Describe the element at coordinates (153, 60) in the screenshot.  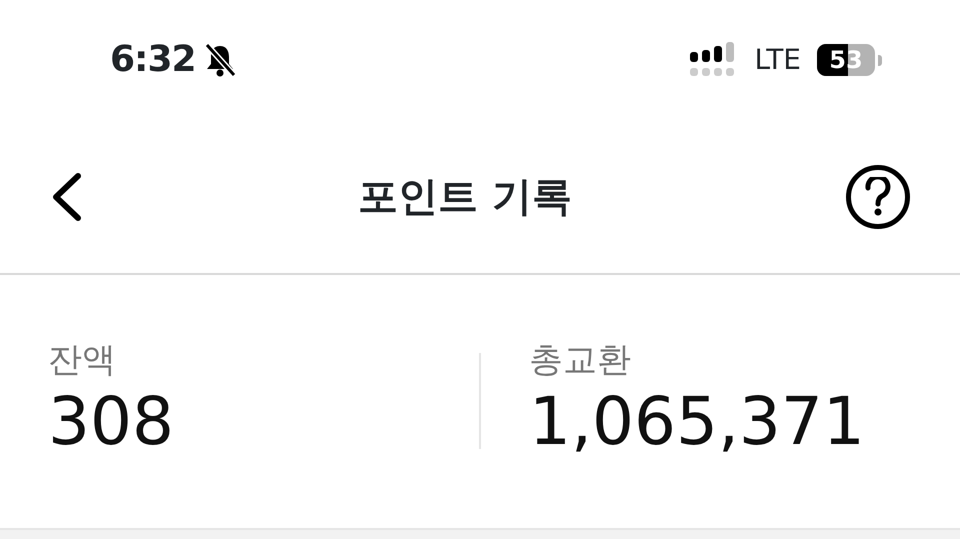
I see `clock-time: 6:32` at that location.